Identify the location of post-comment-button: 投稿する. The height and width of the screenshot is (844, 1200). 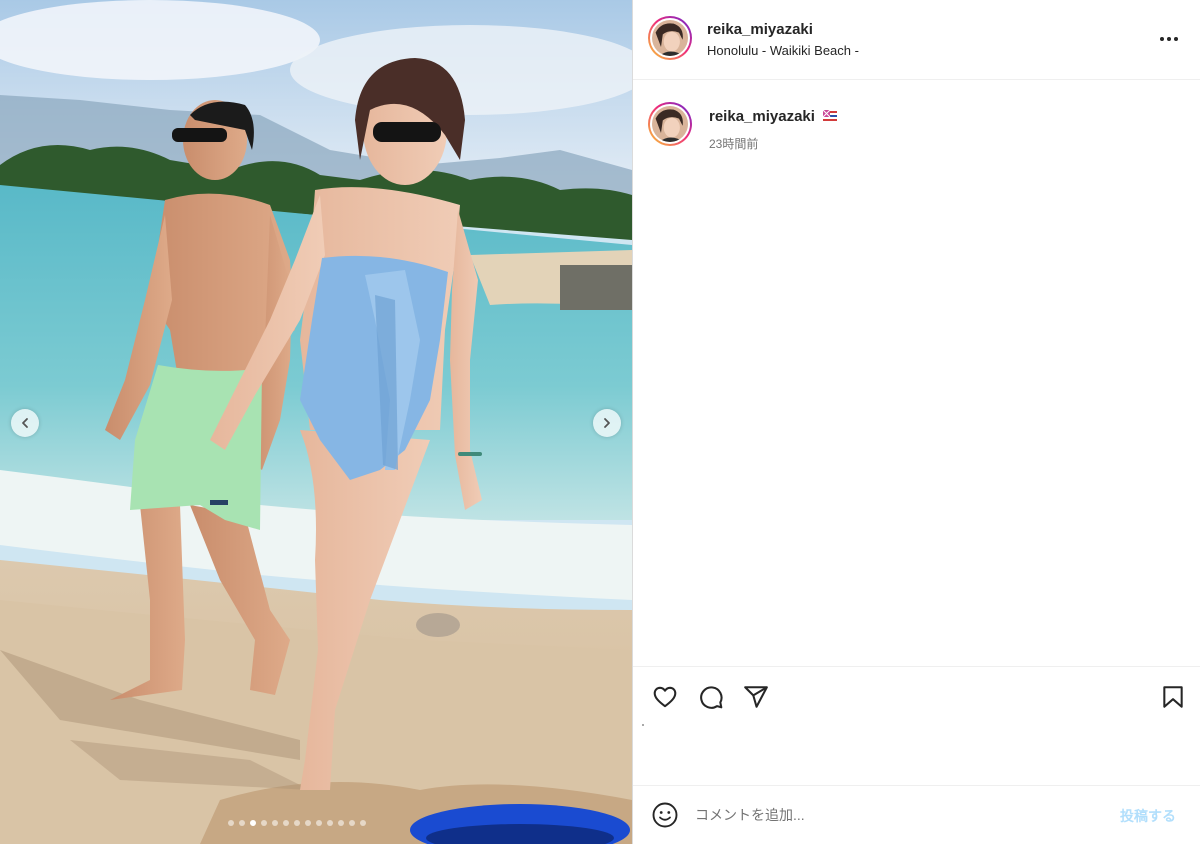
(1148, 816).